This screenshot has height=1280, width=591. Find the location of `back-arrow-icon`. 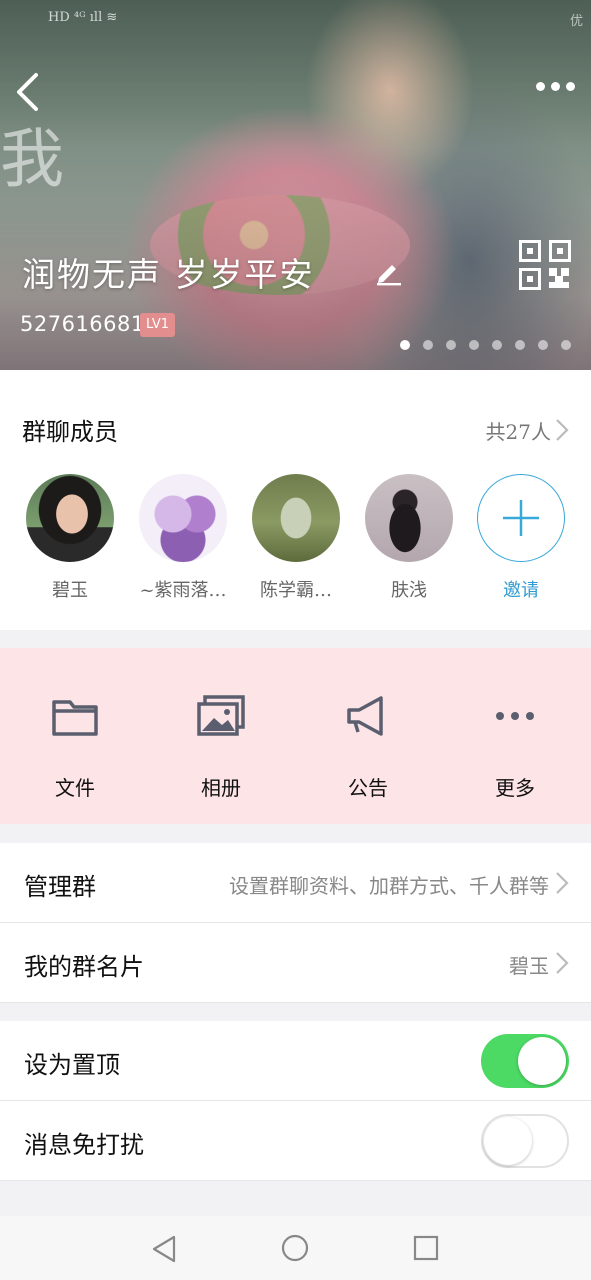

back-arrow-icon is located at coordinates (27, 92).